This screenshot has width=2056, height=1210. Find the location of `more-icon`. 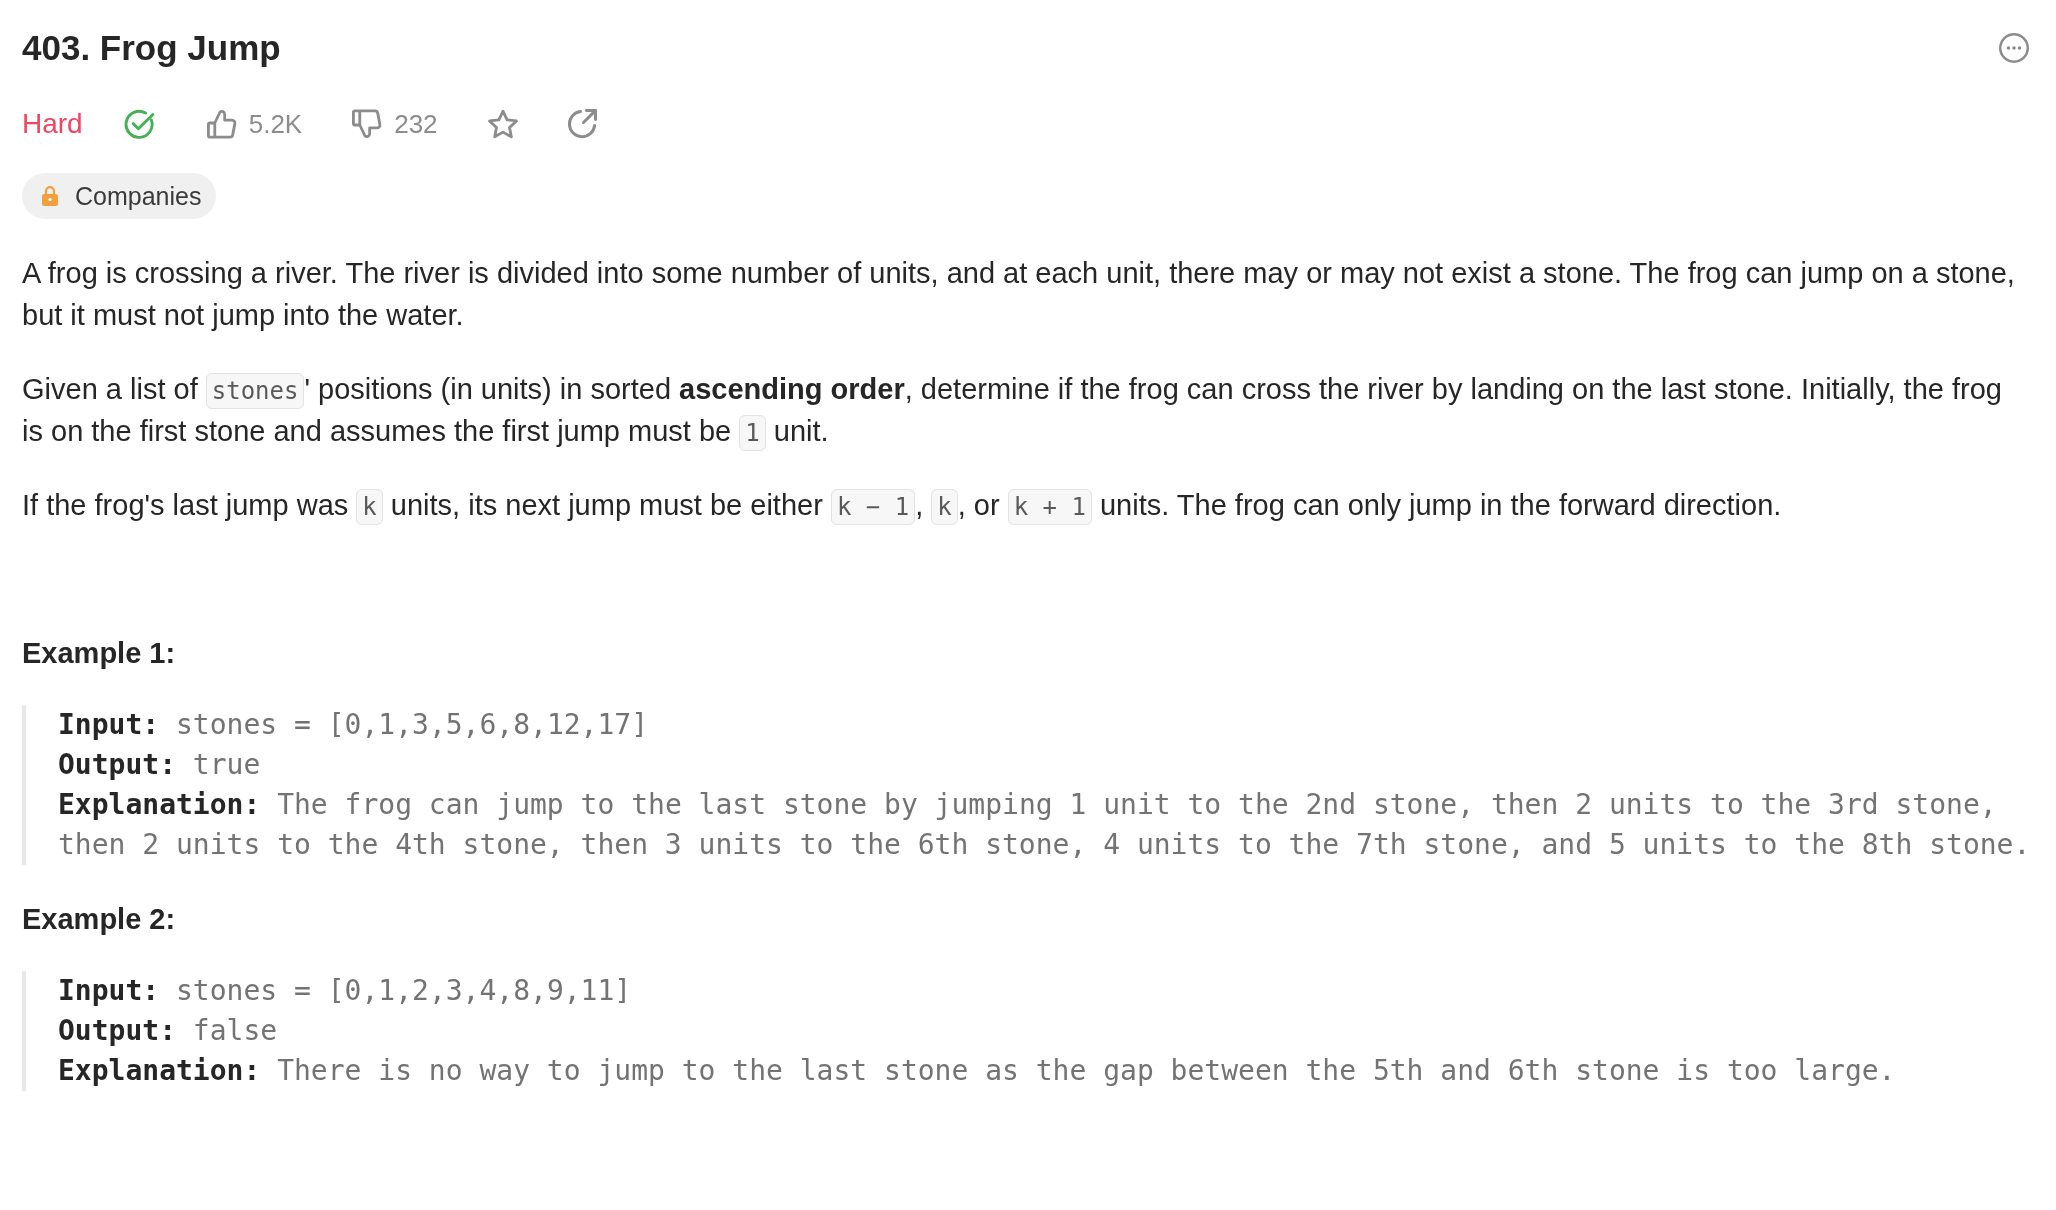

more-icon is located at coordinates (2014, 48).